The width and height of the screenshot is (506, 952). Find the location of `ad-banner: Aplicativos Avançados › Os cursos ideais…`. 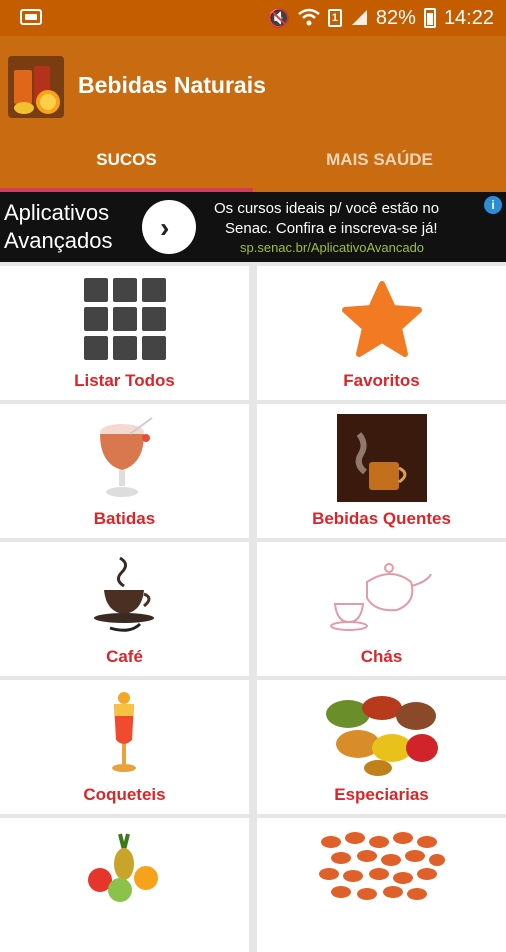

ad-banner: Aplicativos Avançados › Os cursos ideais… is located at coordinates (253, 227).